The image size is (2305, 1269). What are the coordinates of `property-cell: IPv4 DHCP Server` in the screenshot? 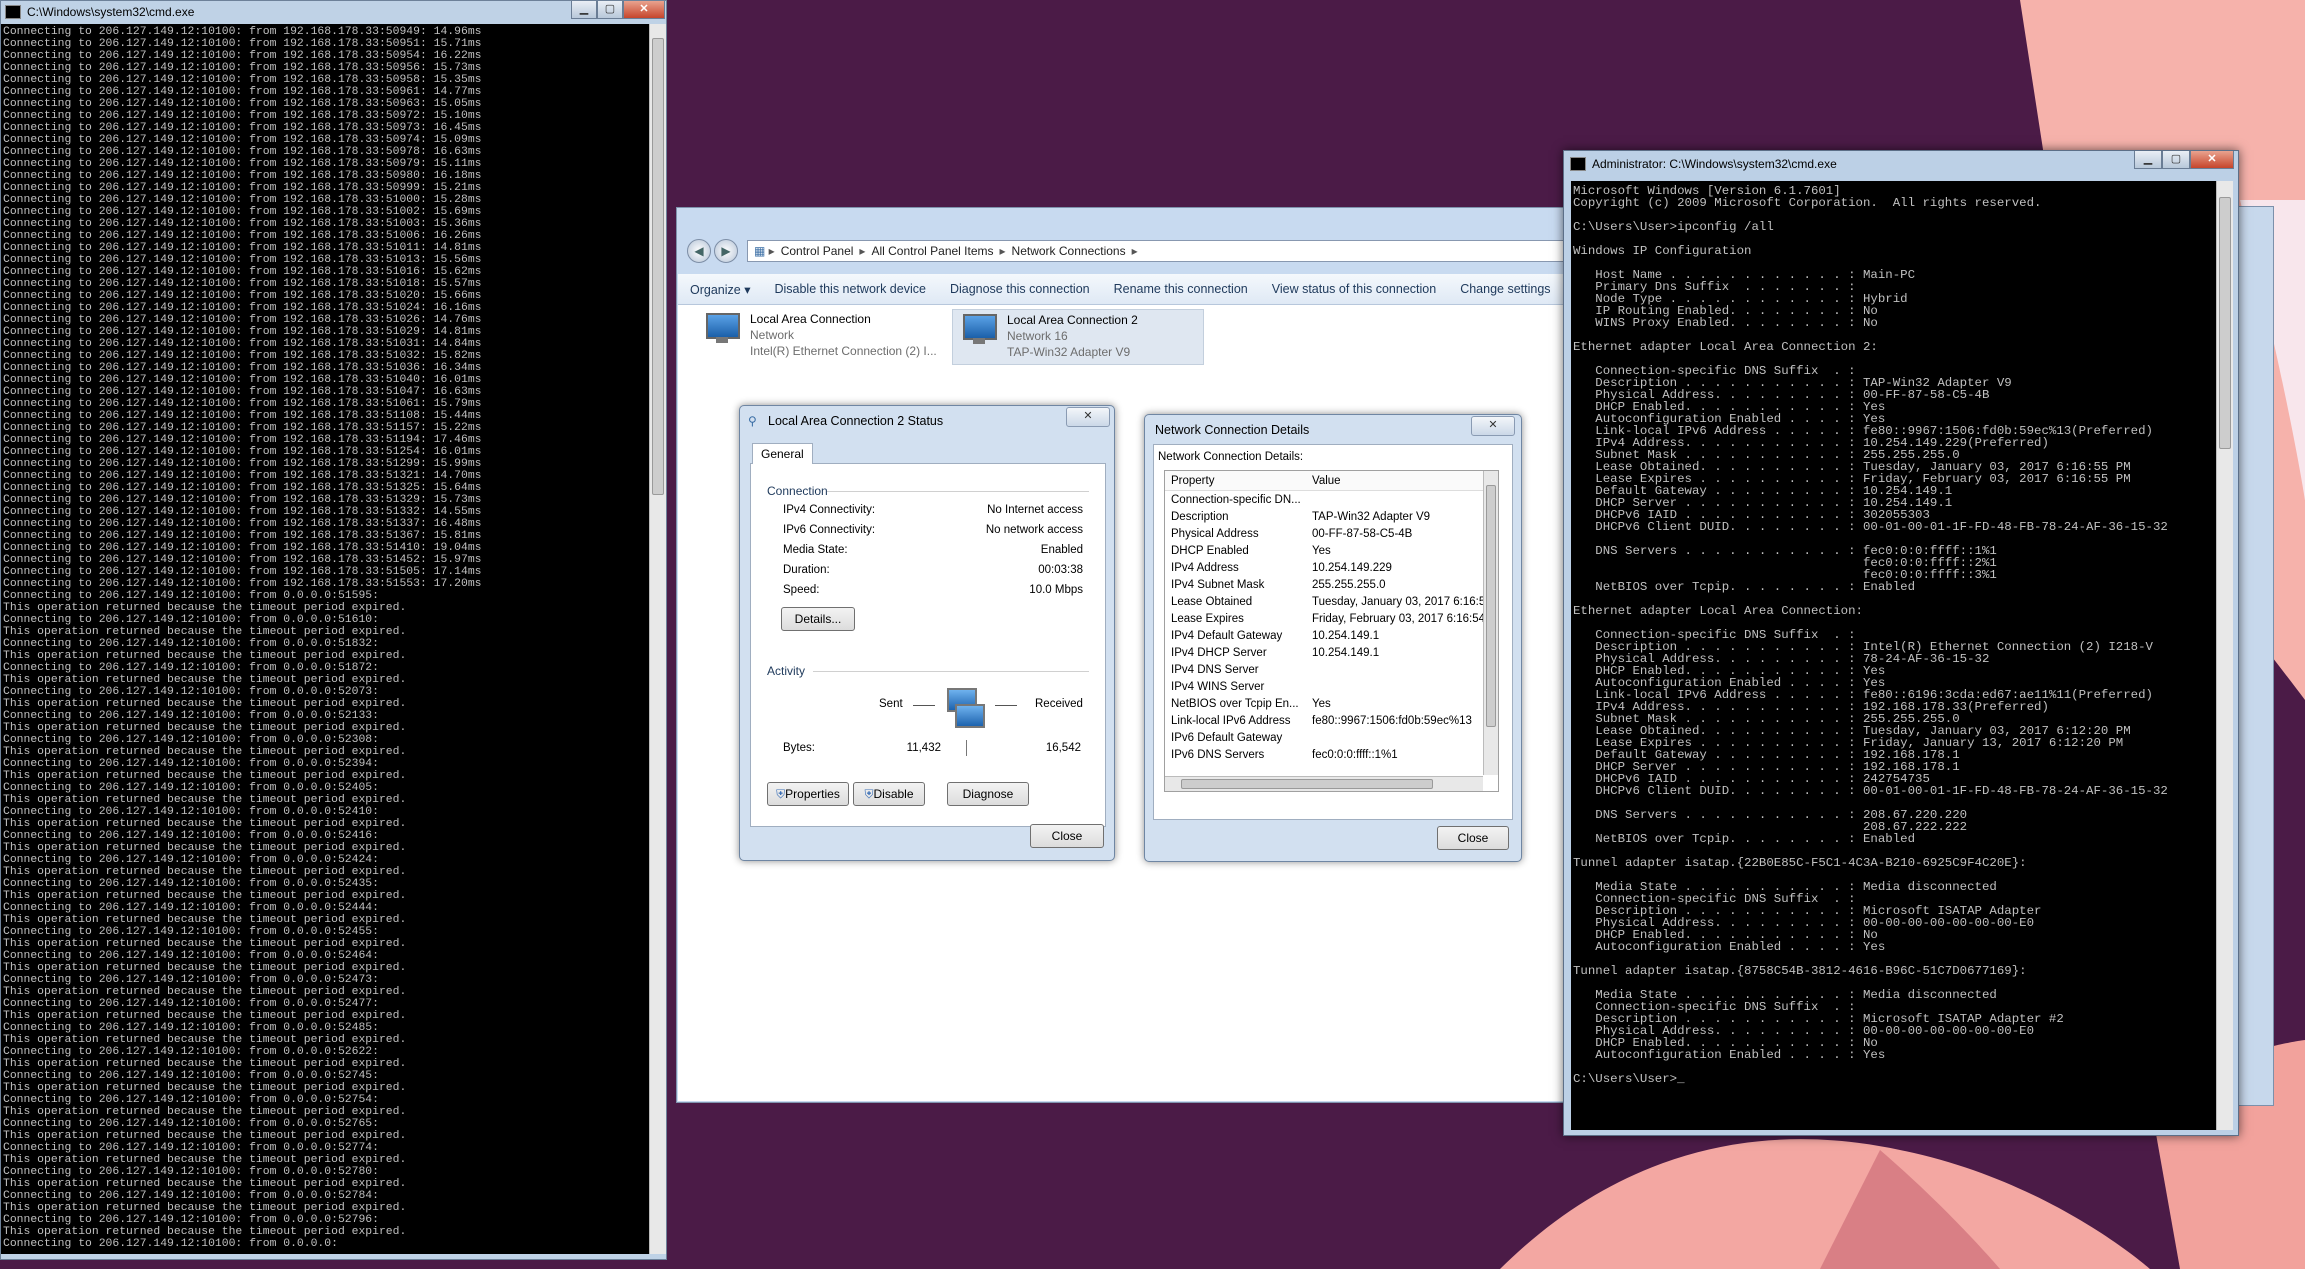 It's located at (1219, 652).